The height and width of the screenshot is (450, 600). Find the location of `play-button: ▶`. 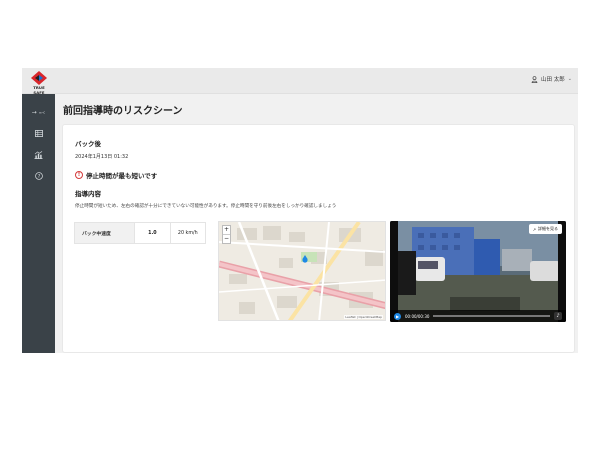

play-button: ▶ is located at coordinates (397, 316).